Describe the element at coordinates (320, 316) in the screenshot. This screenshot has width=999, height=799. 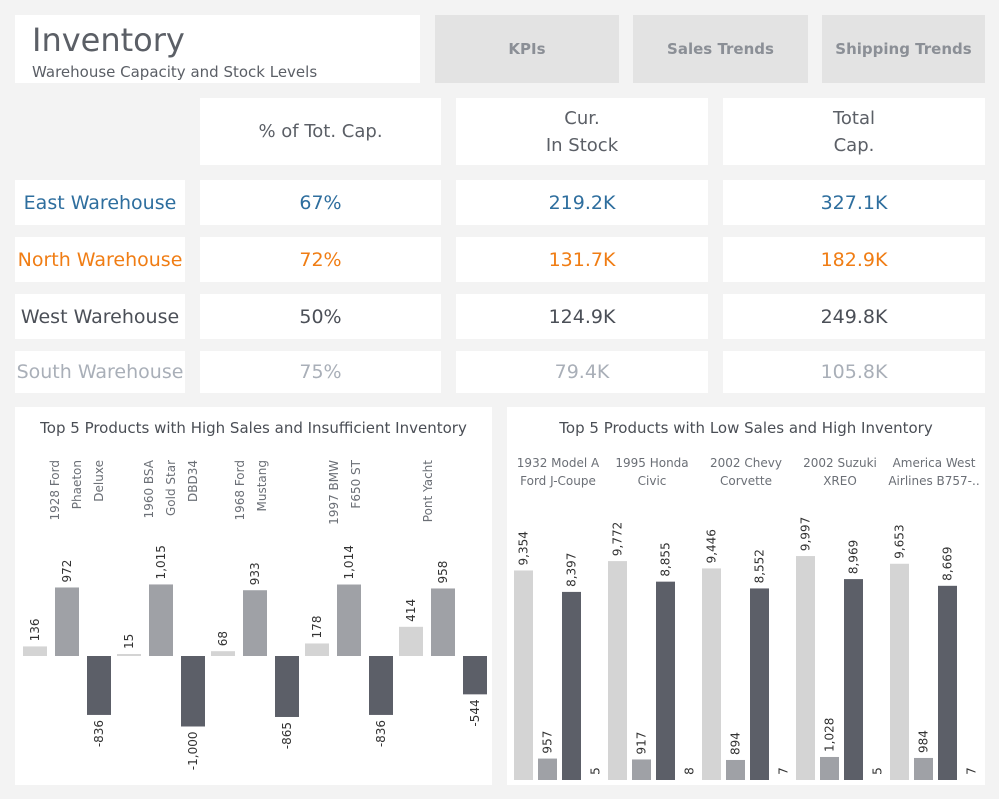
I see `west-pct-cap: 50%` at that location.